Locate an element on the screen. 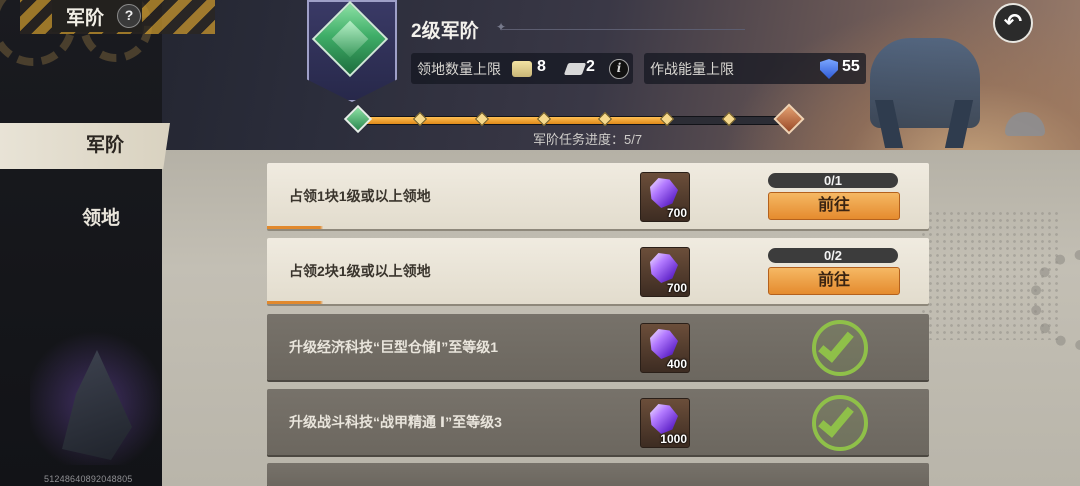 This screenshot has height=486, width=1080. info-icon: i is located at coordinates (619, 69).